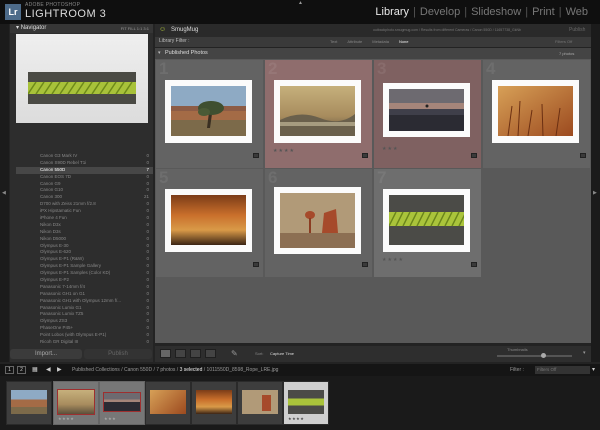 This screenshot has height=430, width=600. Describe the element at coordinates (390, 149) in the screenshot. I see `star-rating: ★★★` at that location.